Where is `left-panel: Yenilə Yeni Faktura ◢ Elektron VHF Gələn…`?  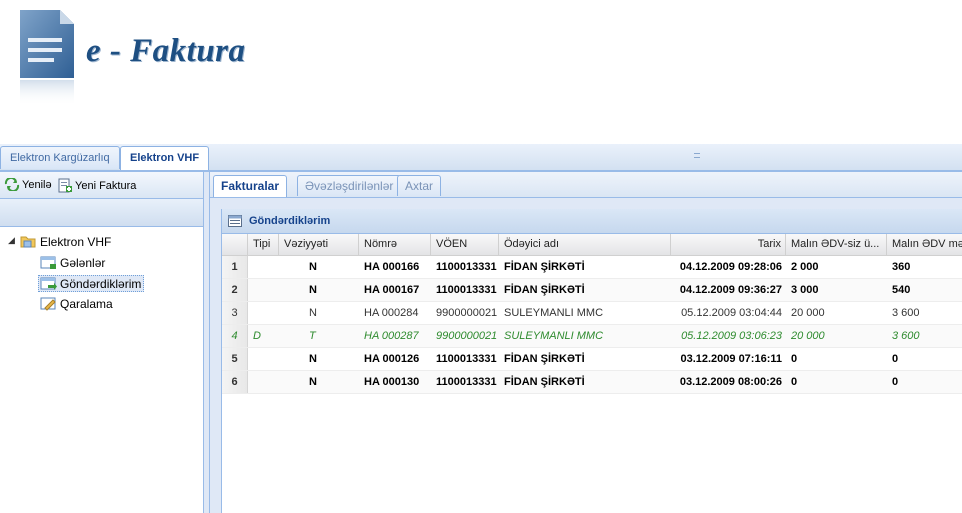
left-panel: Yenilə Yeni Faktura ◢ Elektron VHF Gələn… is located at coordinates (102, 342).